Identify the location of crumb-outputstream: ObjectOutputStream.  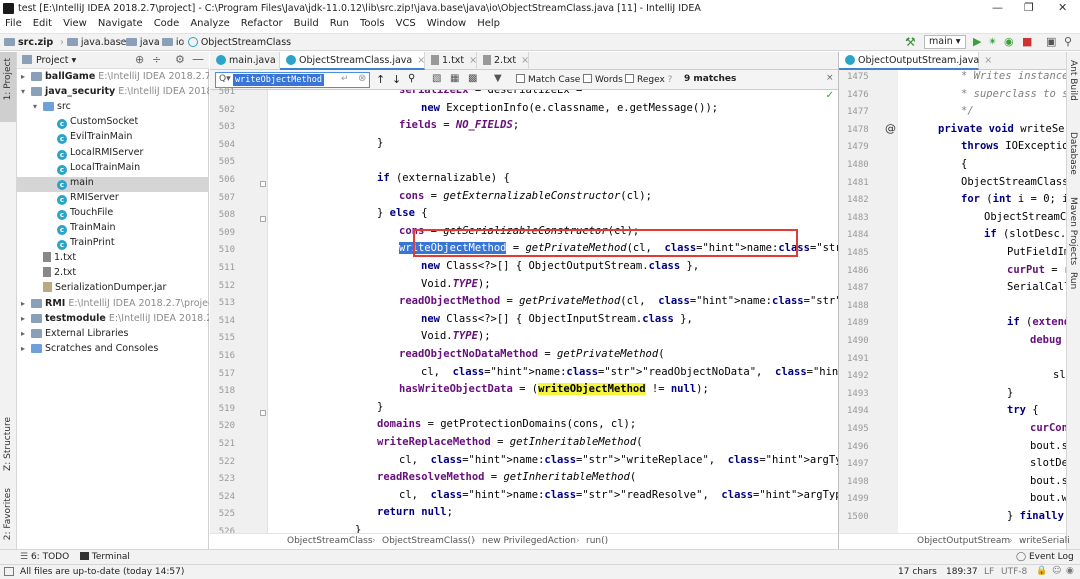
(963, 541).